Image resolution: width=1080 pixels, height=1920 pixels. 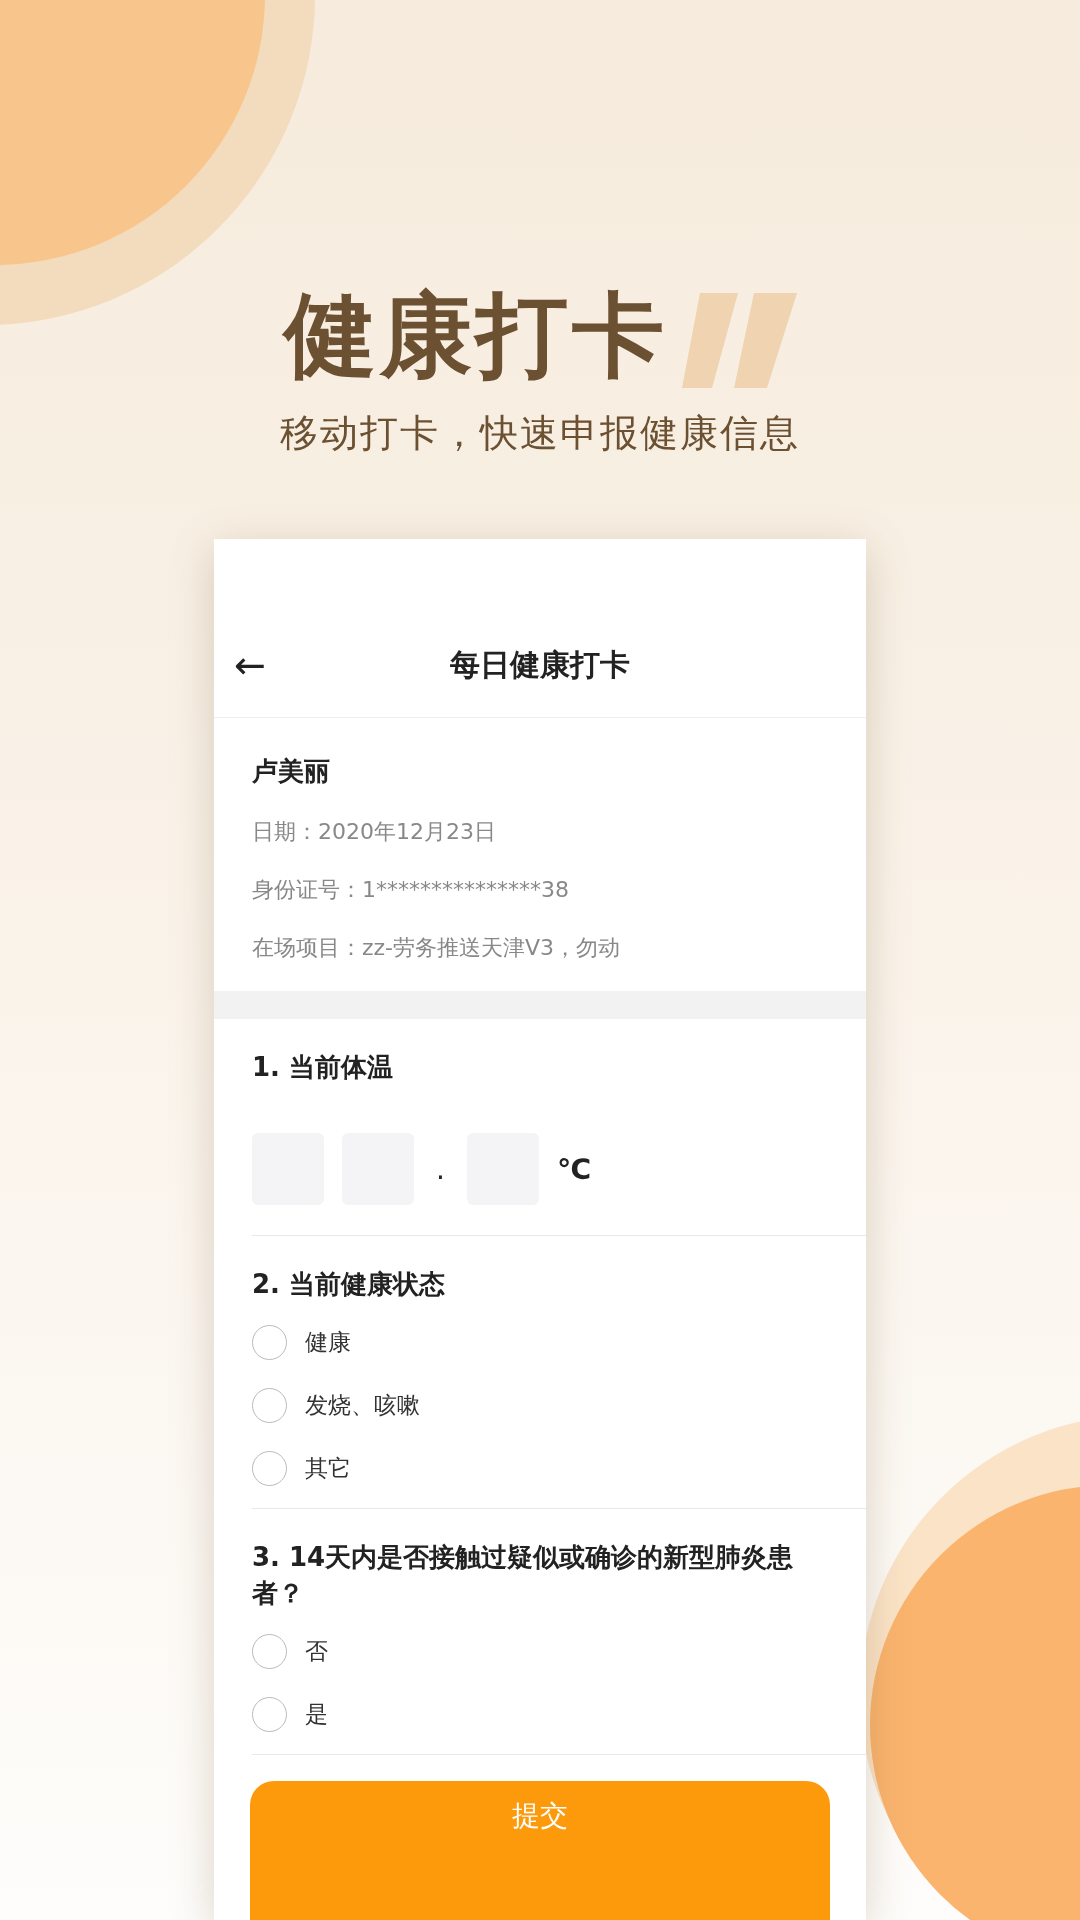 I want to click on quote-icon, so click(x=739, y=340).